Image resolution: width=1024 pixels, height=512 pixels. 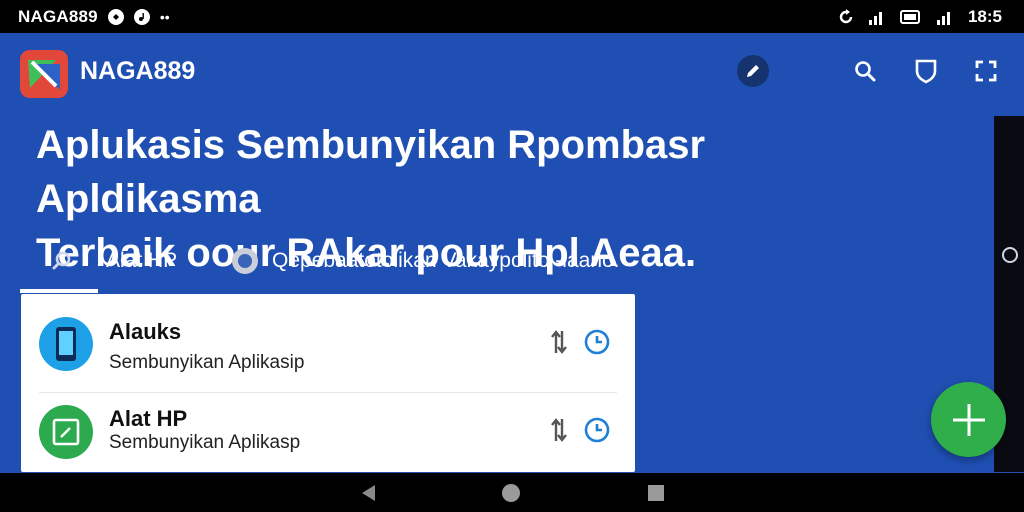 What do you see at coordinates (846, 15) in the screenshot?
I see `sync-icon` at bounding box center [846, 15].